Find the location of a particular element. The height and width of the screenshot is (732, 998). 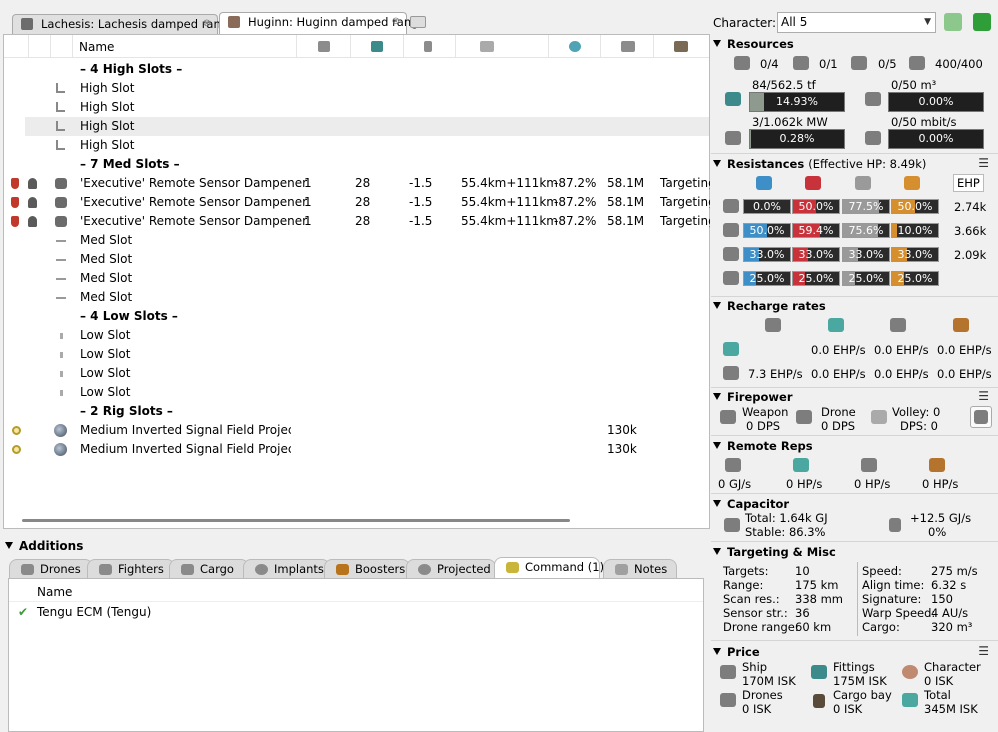

remote-rep-value: 0 GJ/s is located at coordinates (735, 484).